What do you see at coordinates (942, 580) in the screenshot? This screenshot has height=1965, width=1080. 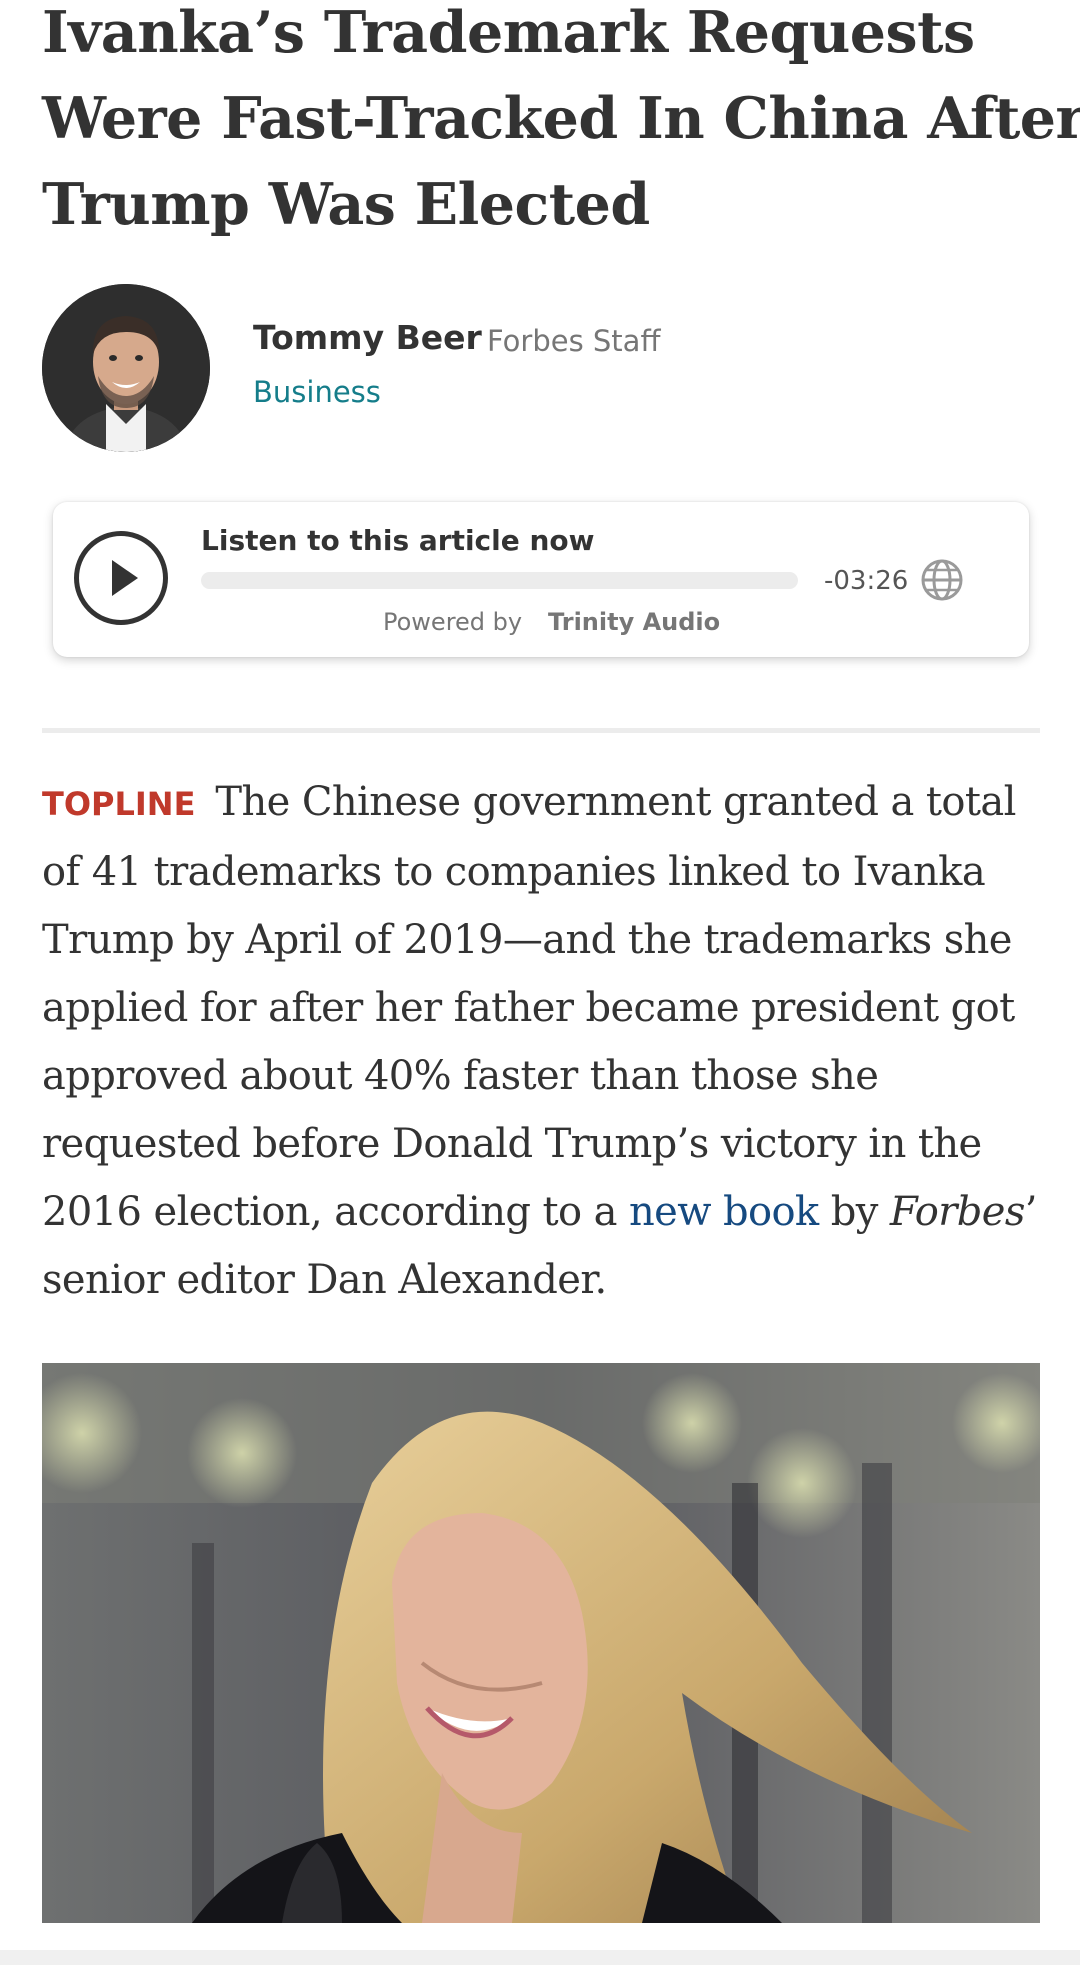 I see `globe-icon` at bounding box center [942, 580].